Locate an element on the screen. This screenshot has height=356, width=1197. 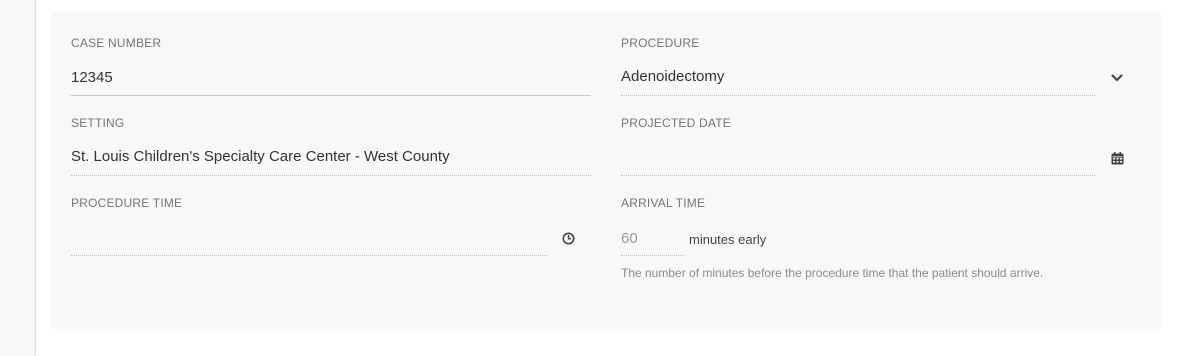
procedure-time-input is located at coordinates (306, 238).